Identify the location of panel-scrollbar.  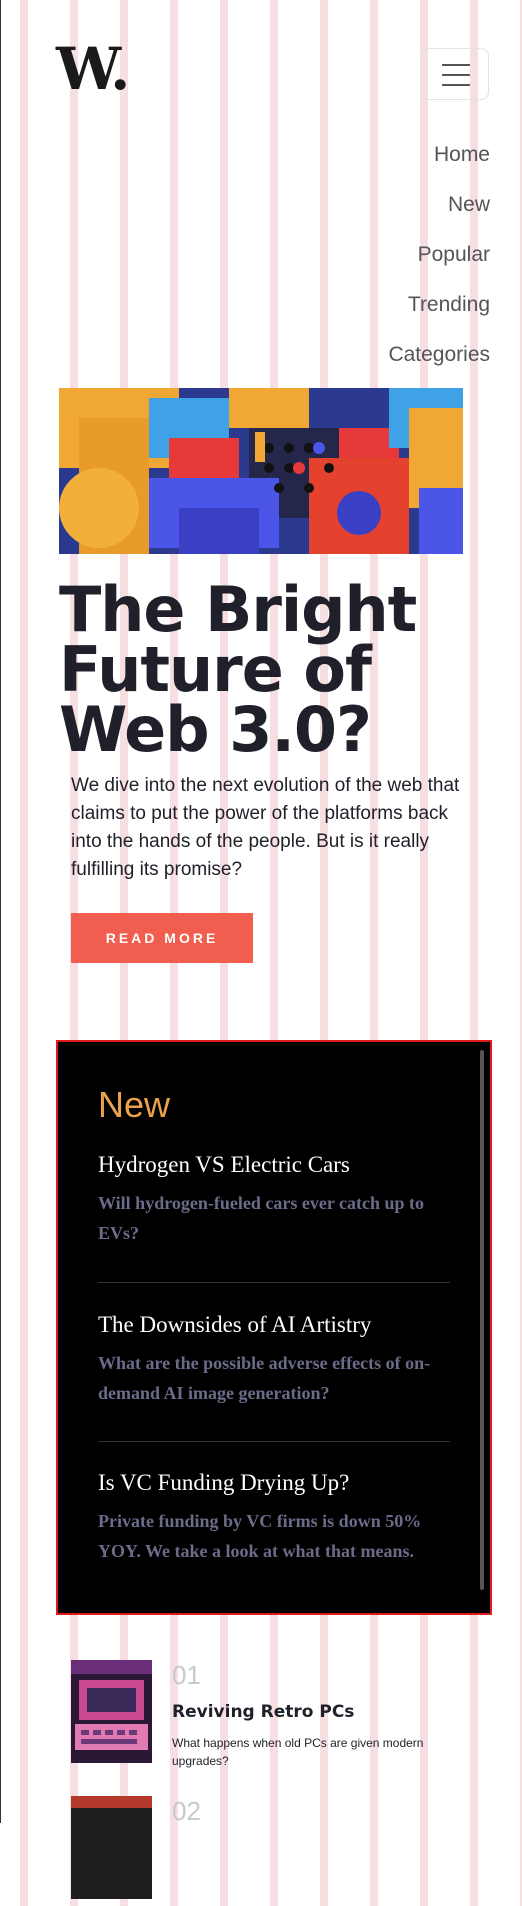
(482, 1320).